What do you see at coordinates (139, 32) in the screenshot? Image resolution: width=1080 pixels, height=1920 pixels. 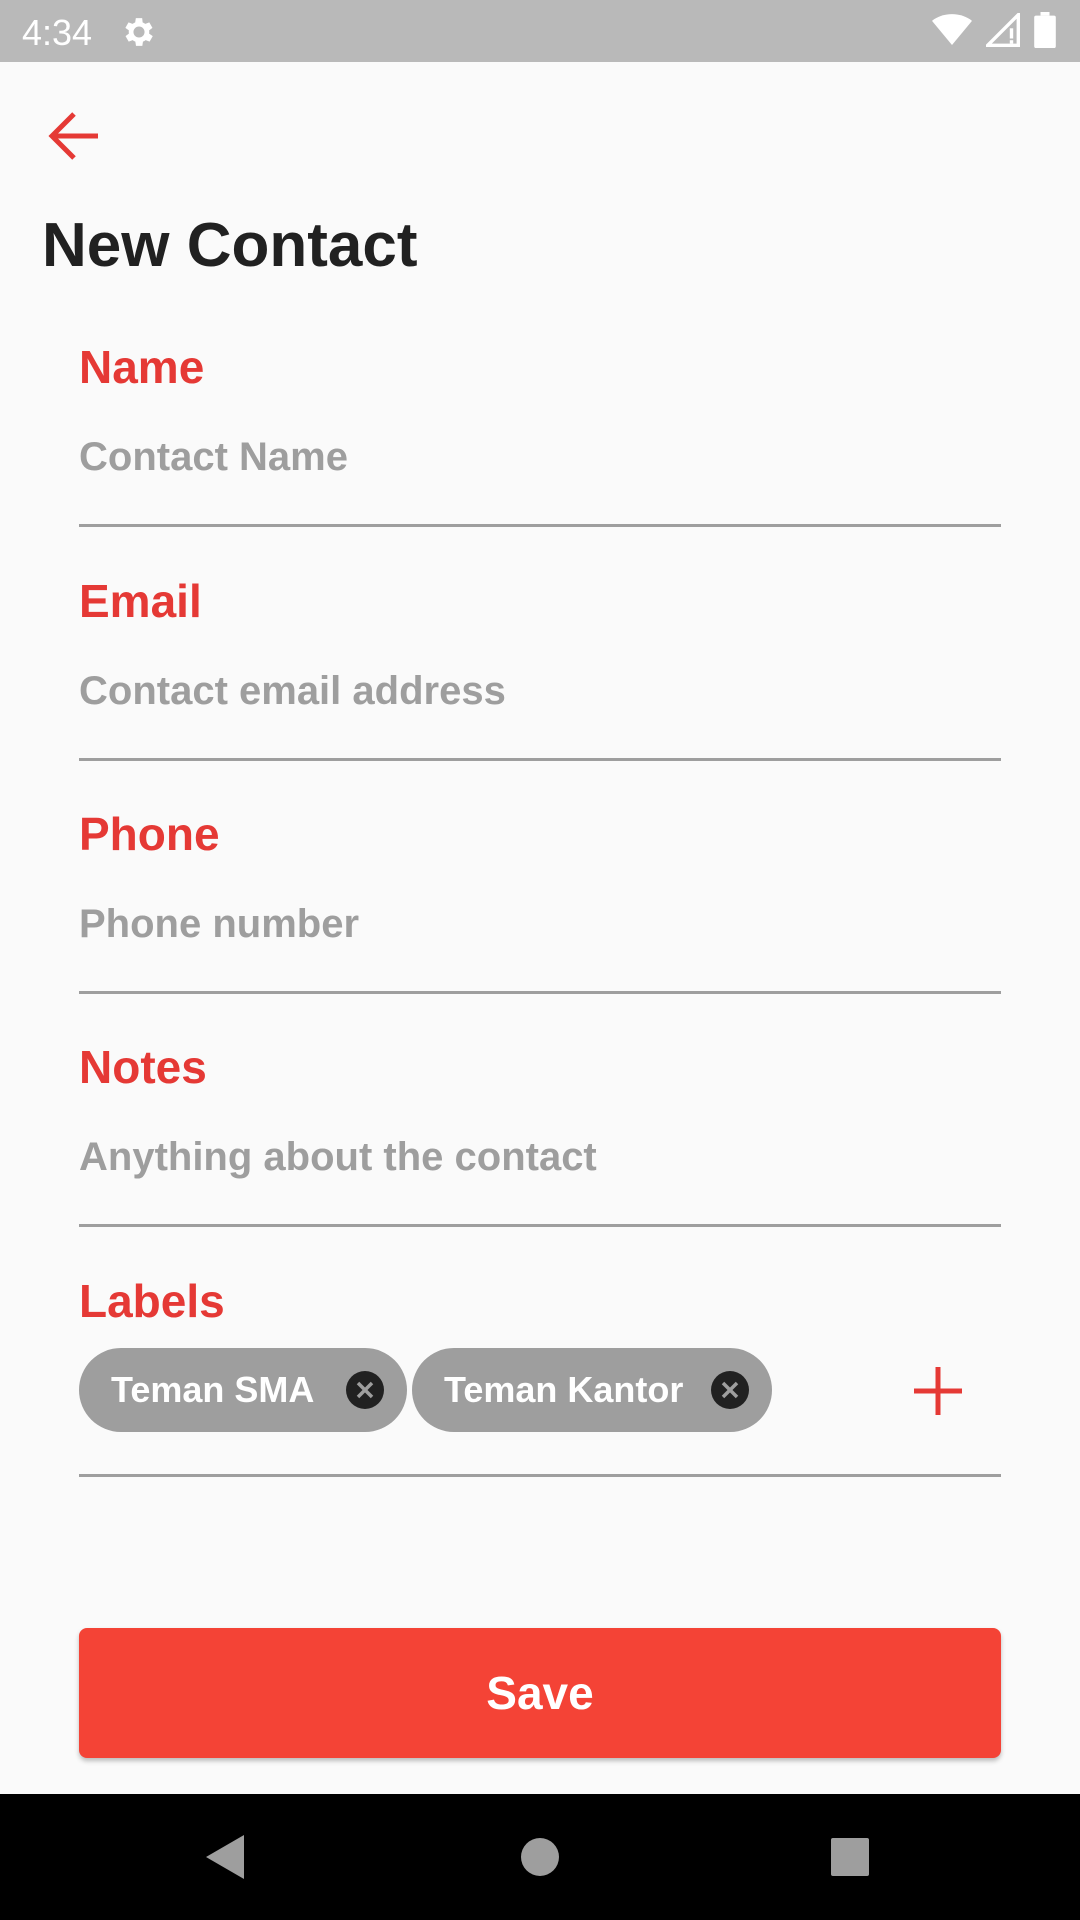 I see `gear-icon` at bounding box center [139, 32].